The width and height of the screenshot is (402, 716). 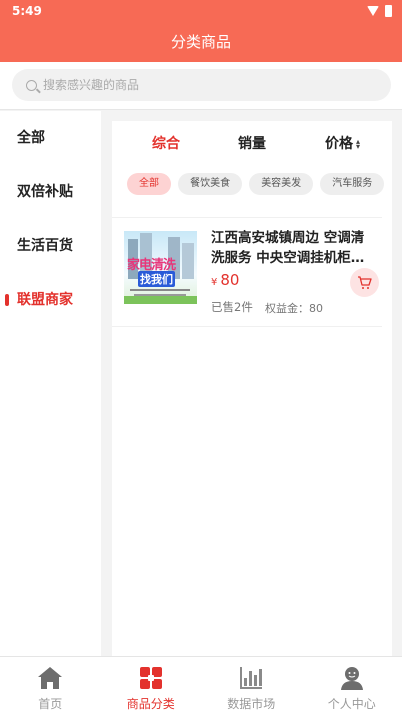 What do you see at coordinates (201, 43) in the screenshot?
I see `page-title: 分类商品` at bounding box center [201, 43].